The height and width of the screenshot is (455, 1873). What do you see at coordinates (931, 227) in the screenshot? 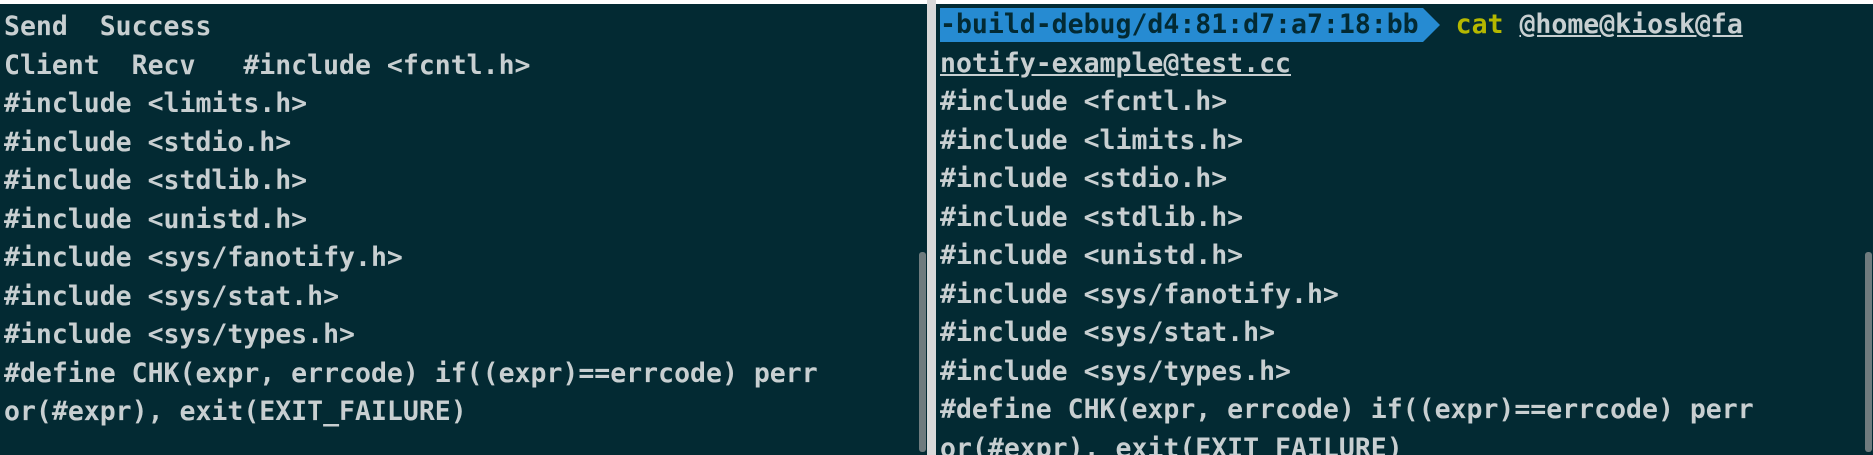
I see `pane-divider` at bounding box center [931, 227].